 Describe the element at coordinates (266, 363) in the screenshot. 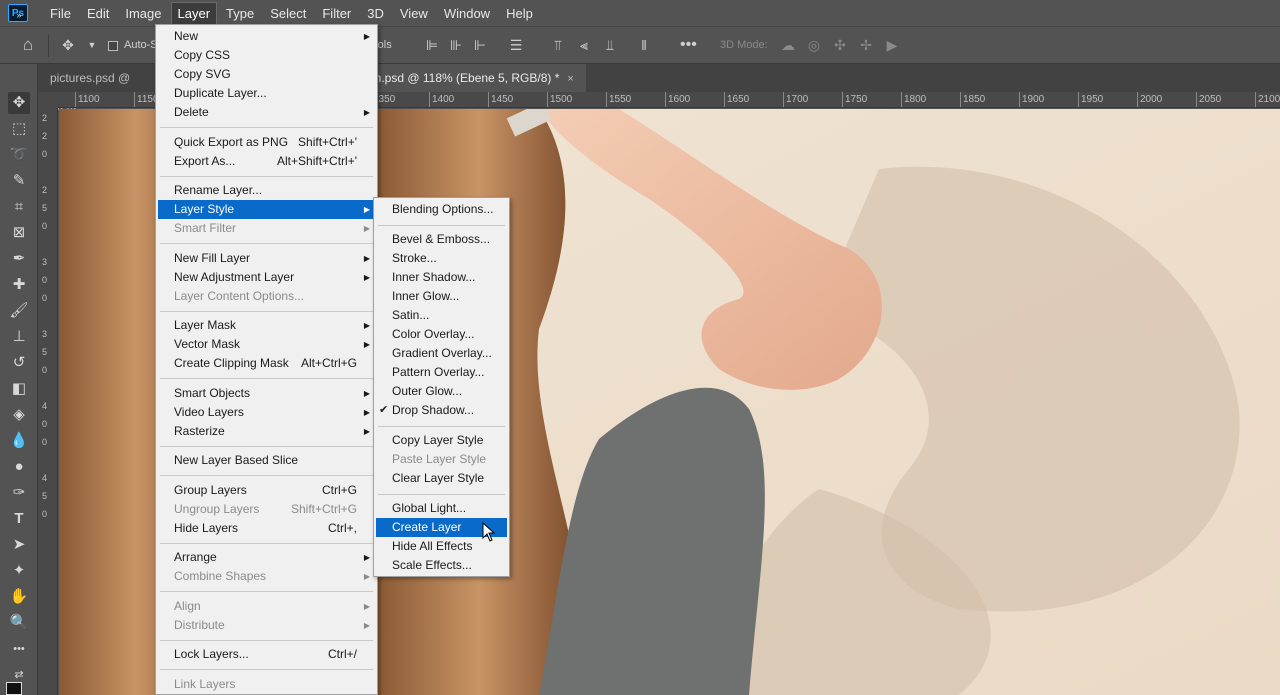

I see `menu-item-create-clipping-mask: Create Clipping Mask Alt+Ctrl+G` at that location.